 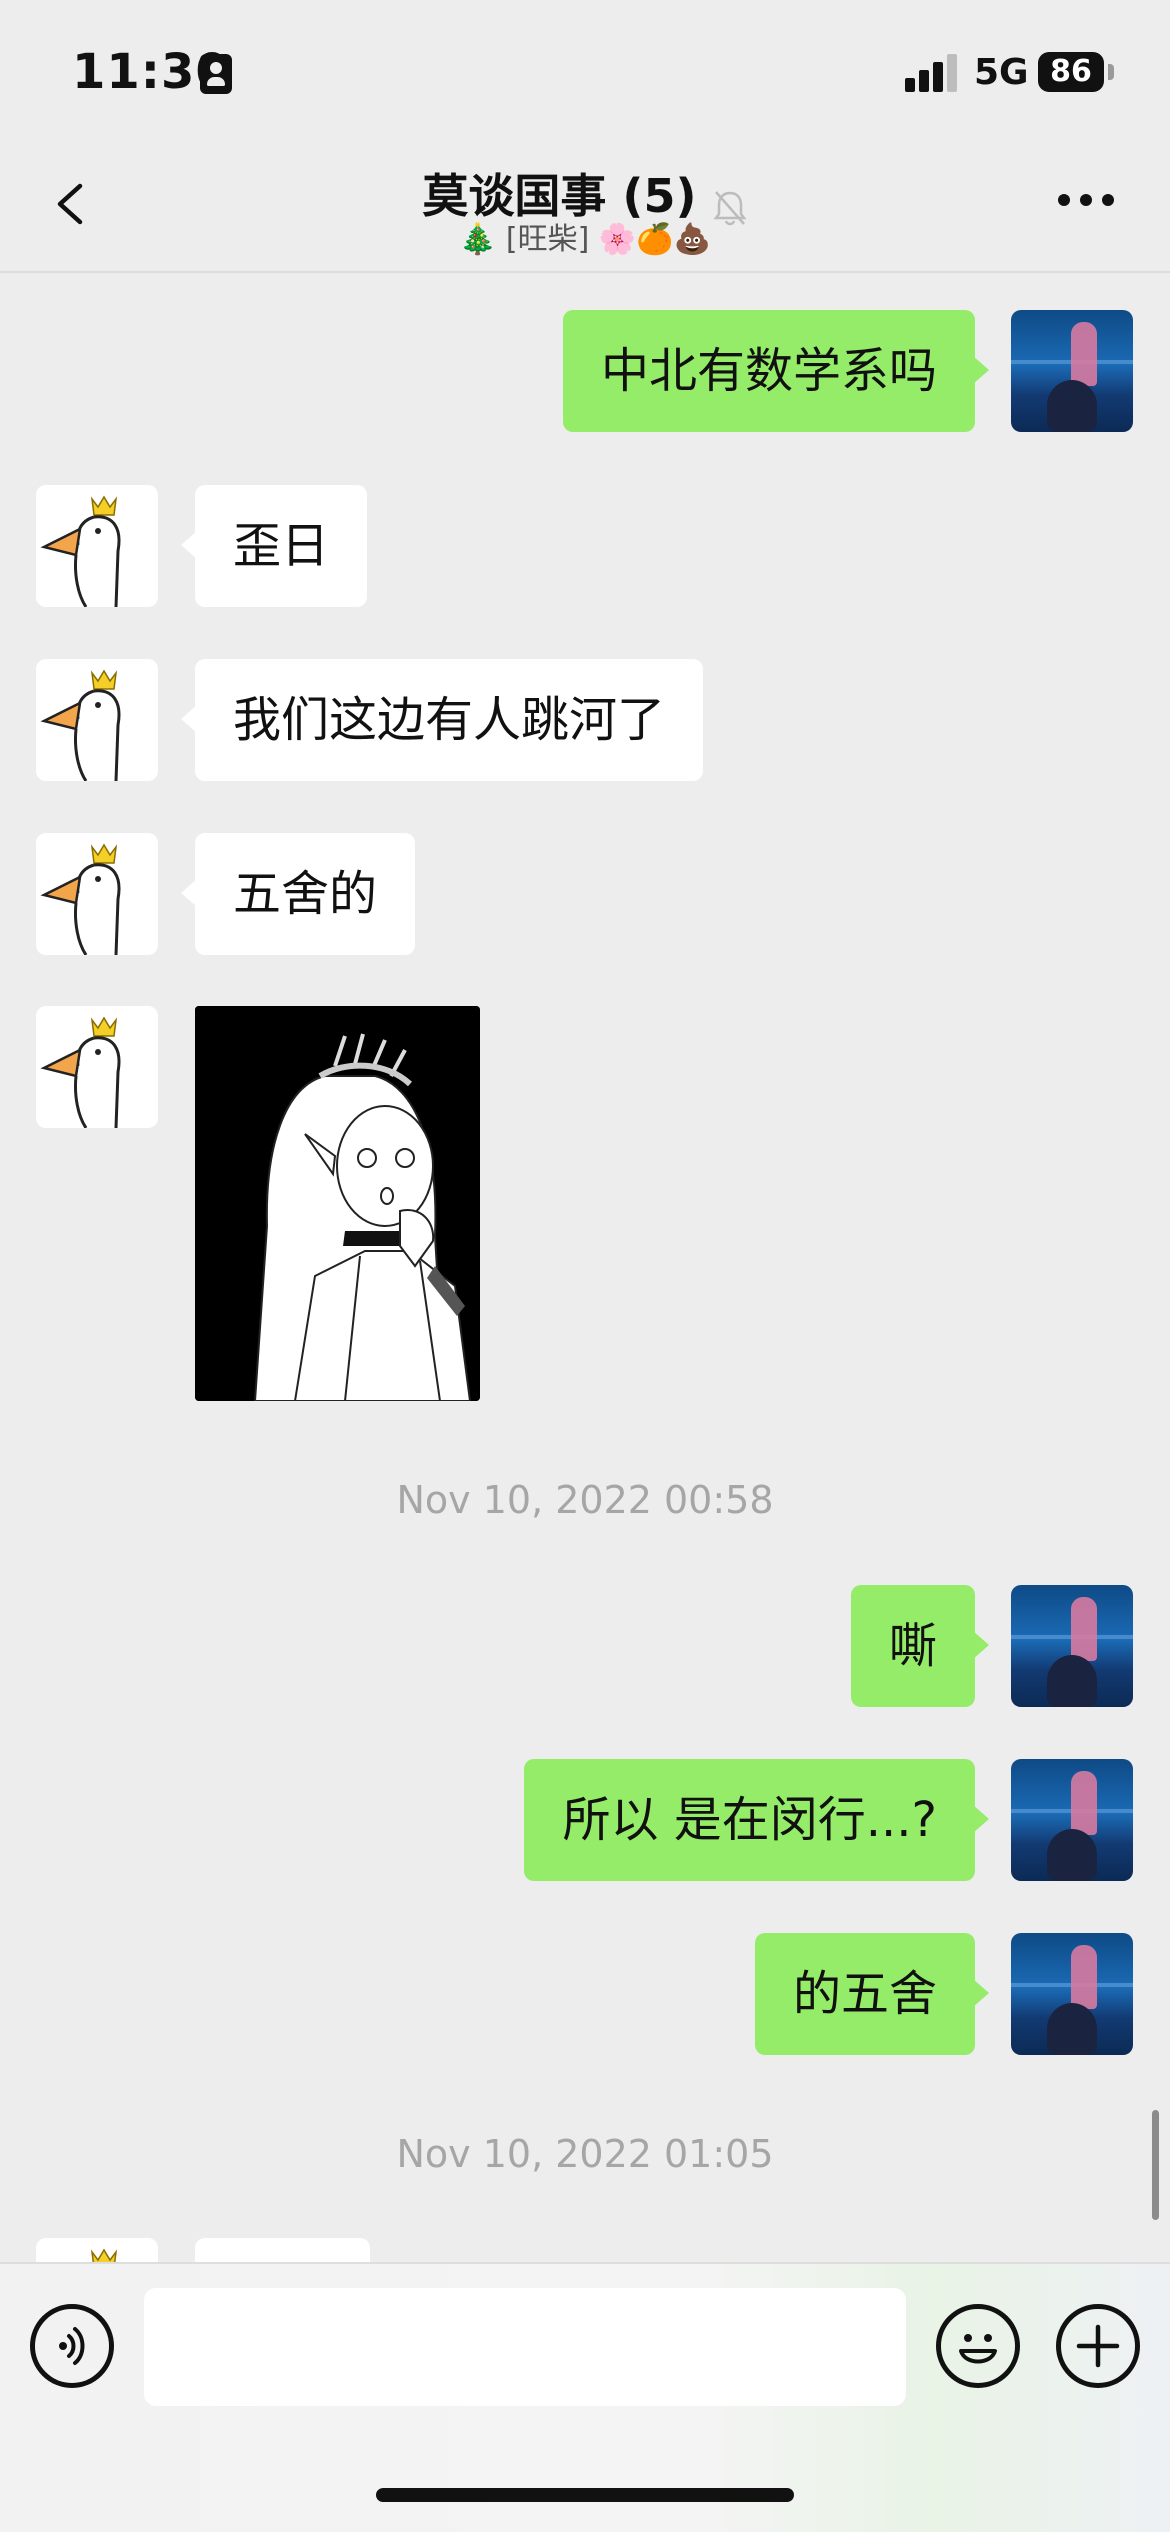 I want to click on message-timestamp: Nov 10, 2022 01:05, so click(x=585, y=2154).